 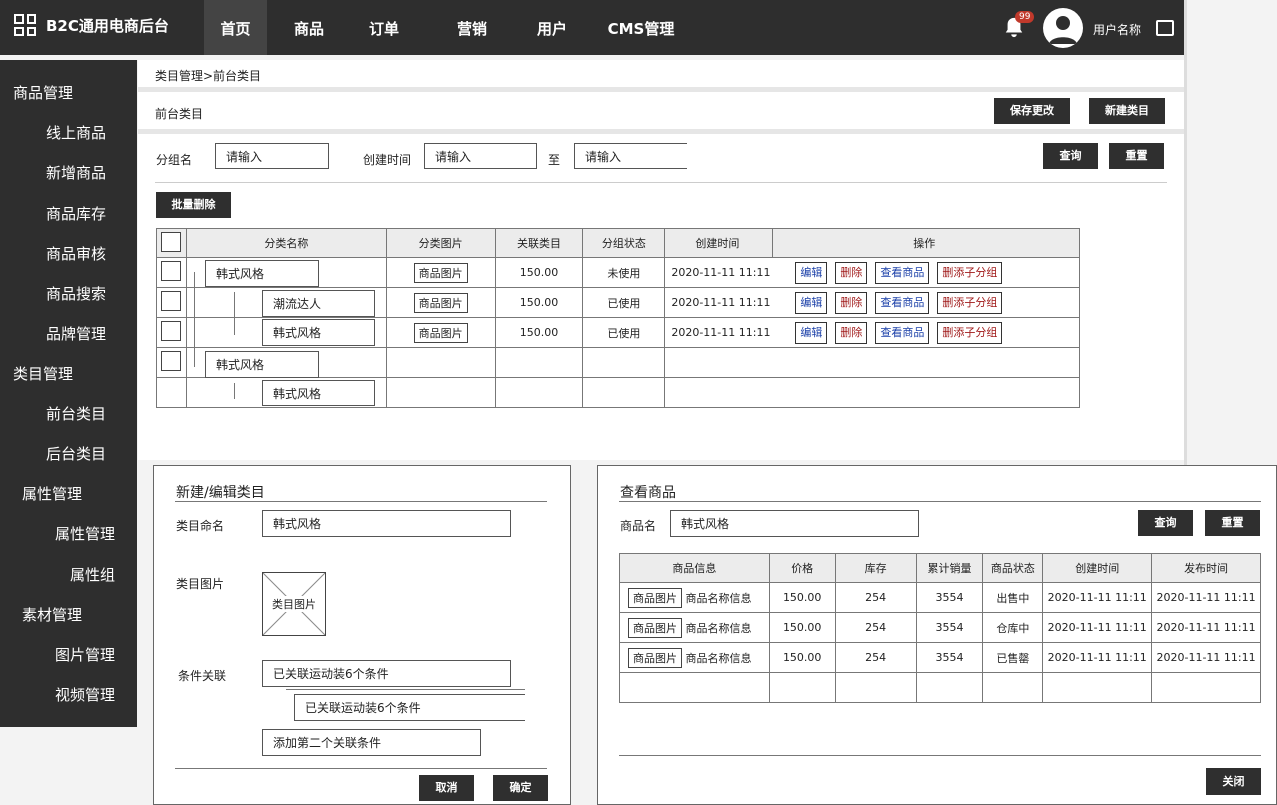 I want to click on nav-cms: CMS管理, so click(x=641, y=27).